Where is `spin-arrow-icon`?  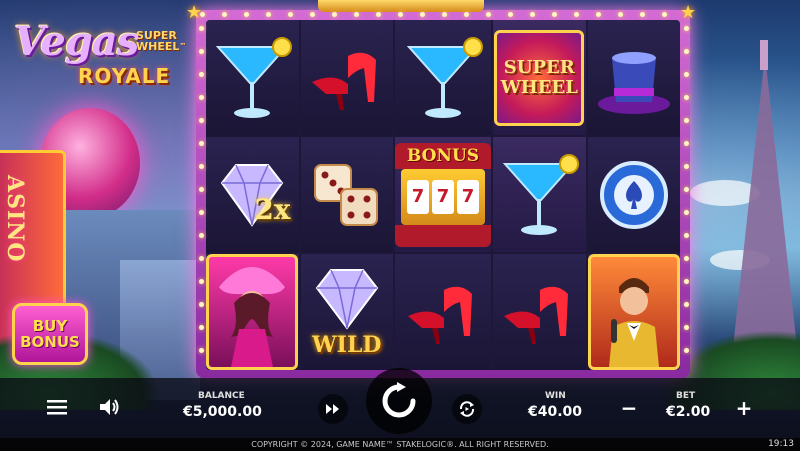
spin-arrow-icon is located at coordinates (399, 400).